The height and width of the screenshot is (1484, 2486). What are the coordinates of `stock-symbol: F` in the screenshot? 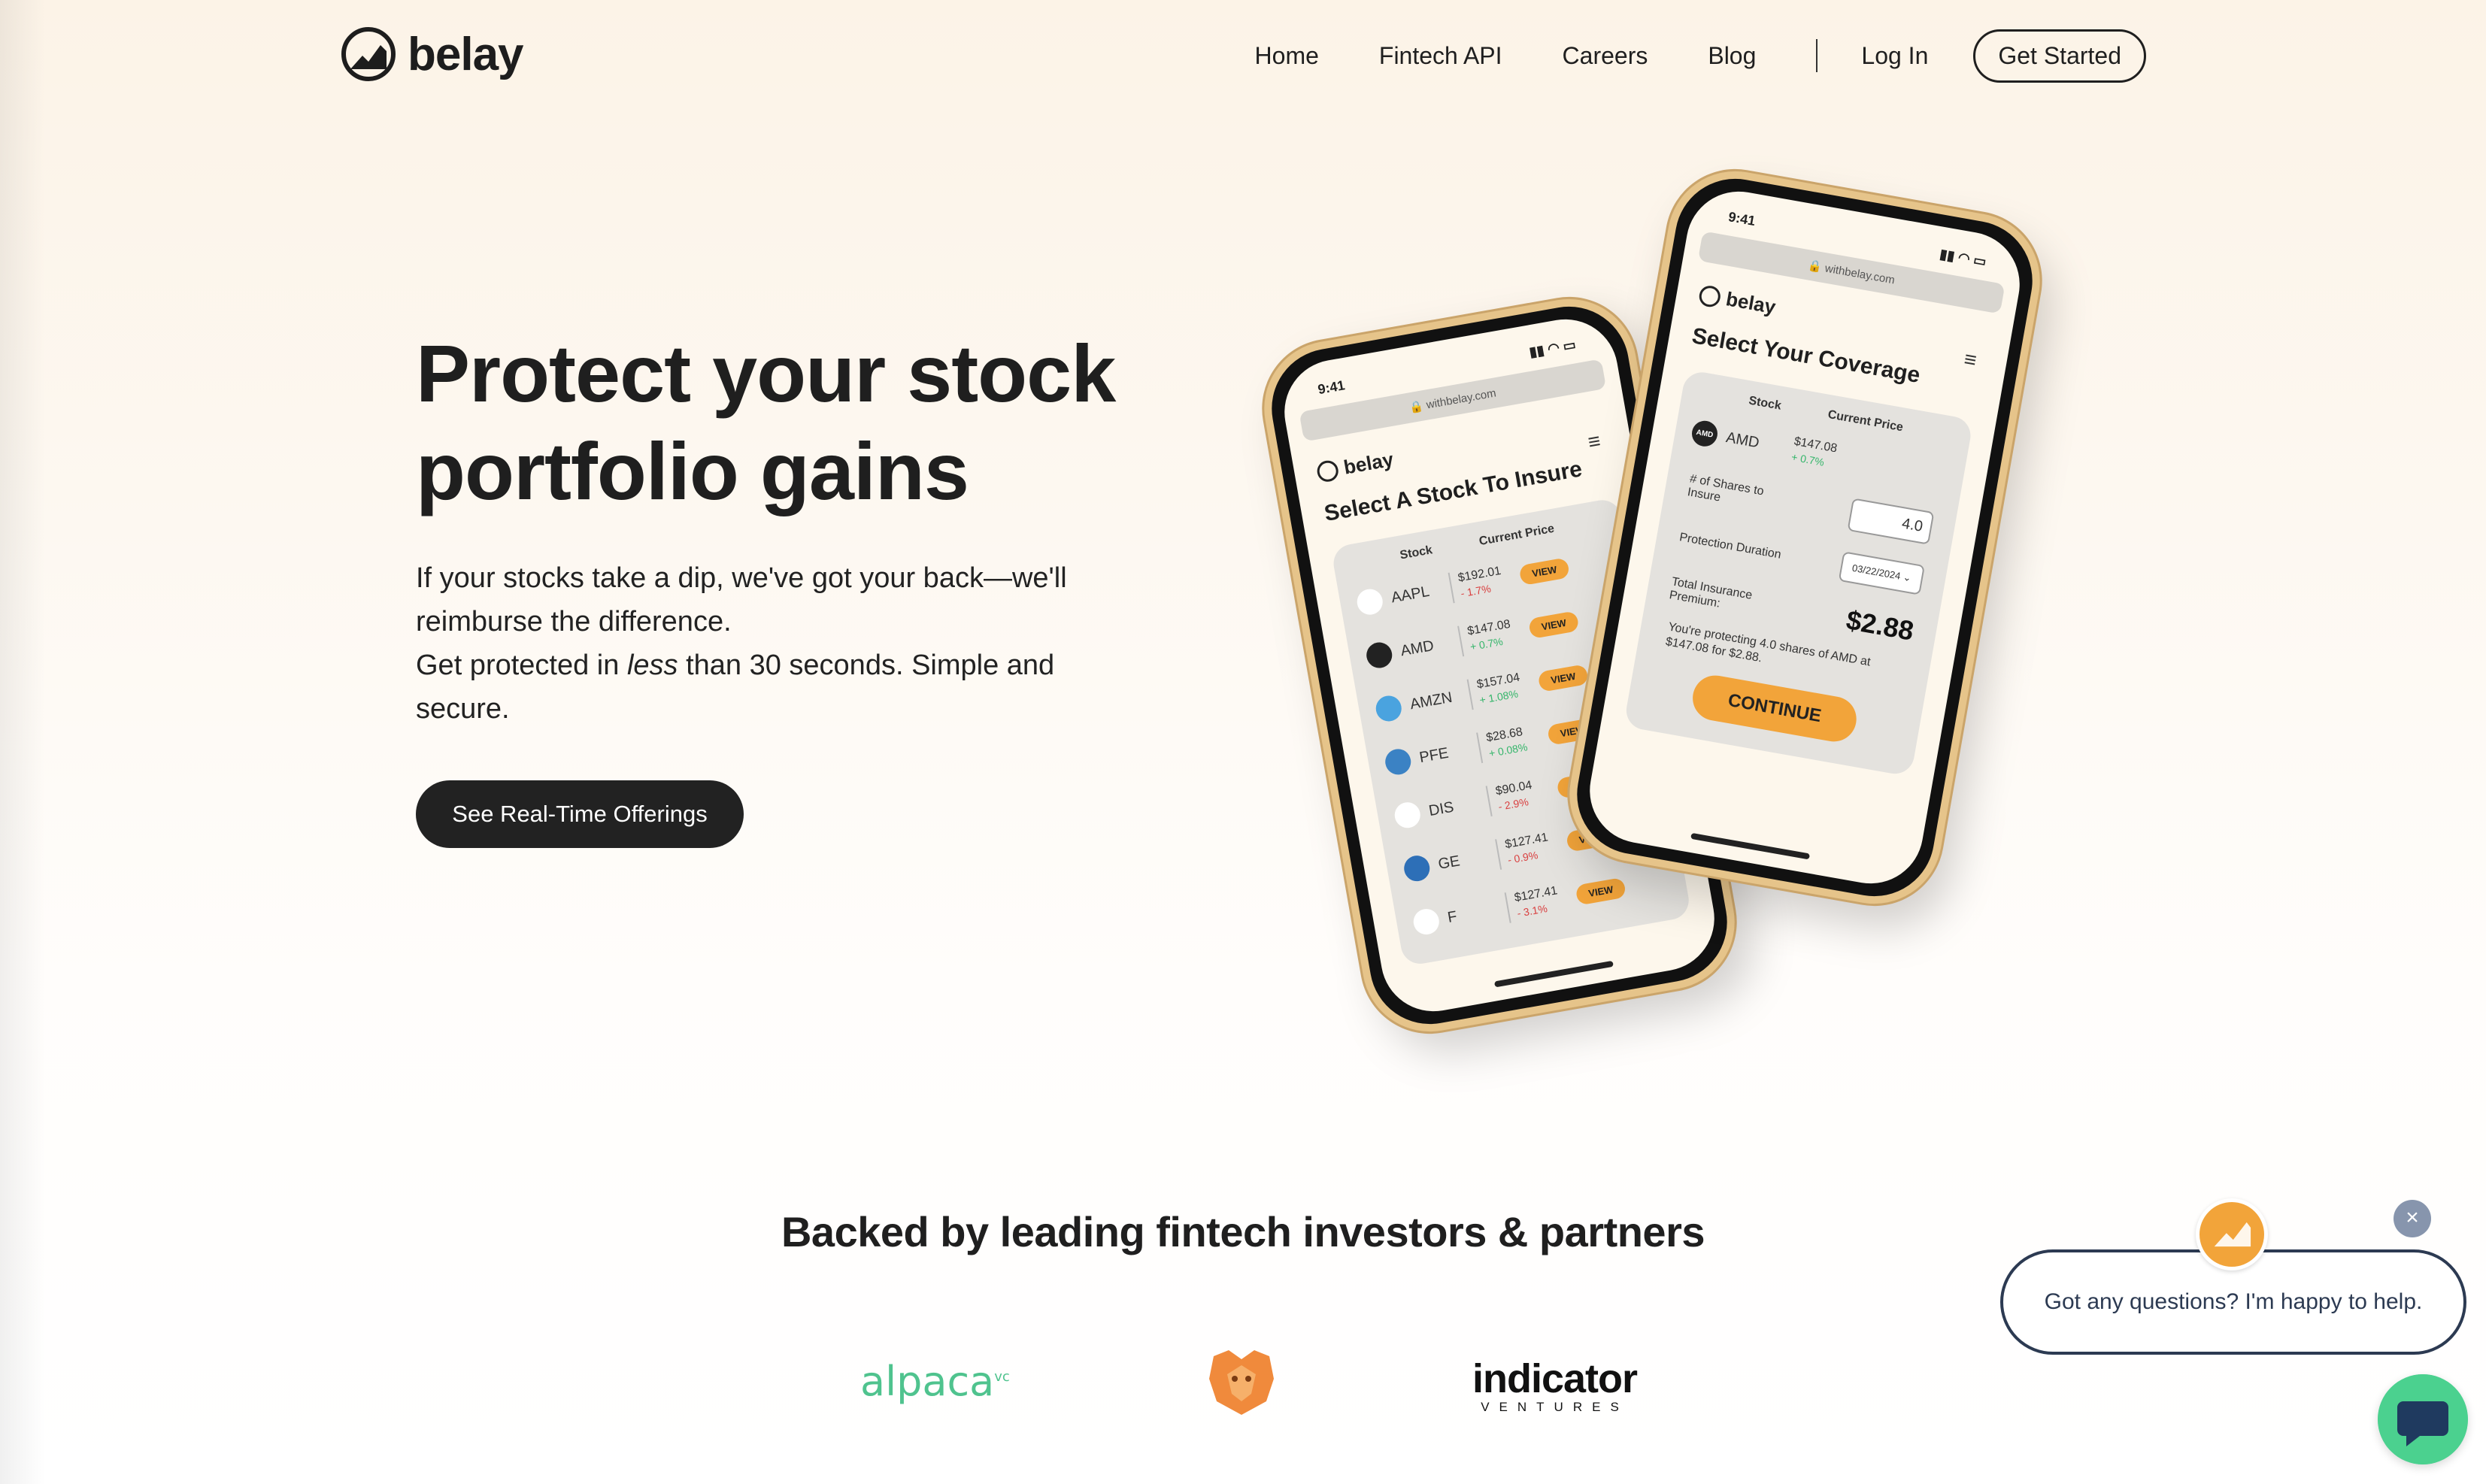 It's located at (1452, 916).